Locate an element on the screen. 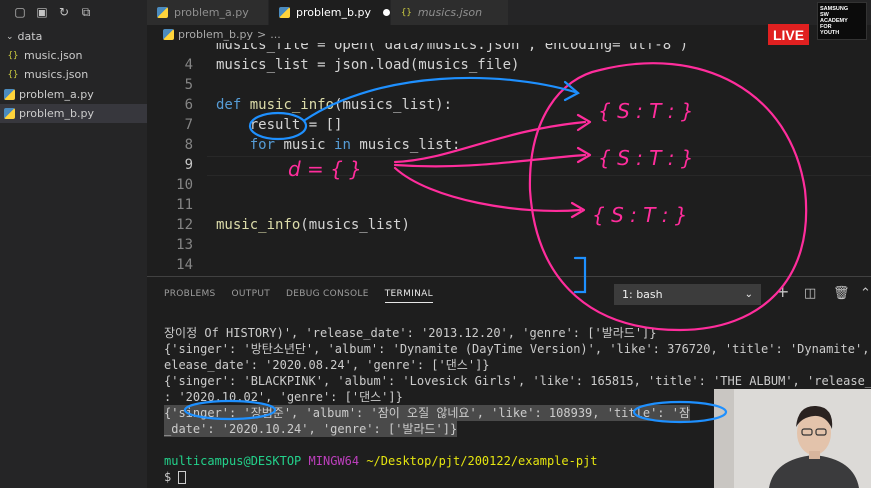 This screenshot has height=488, width=871. current-line-highlight is located at coordinates (539, 166).